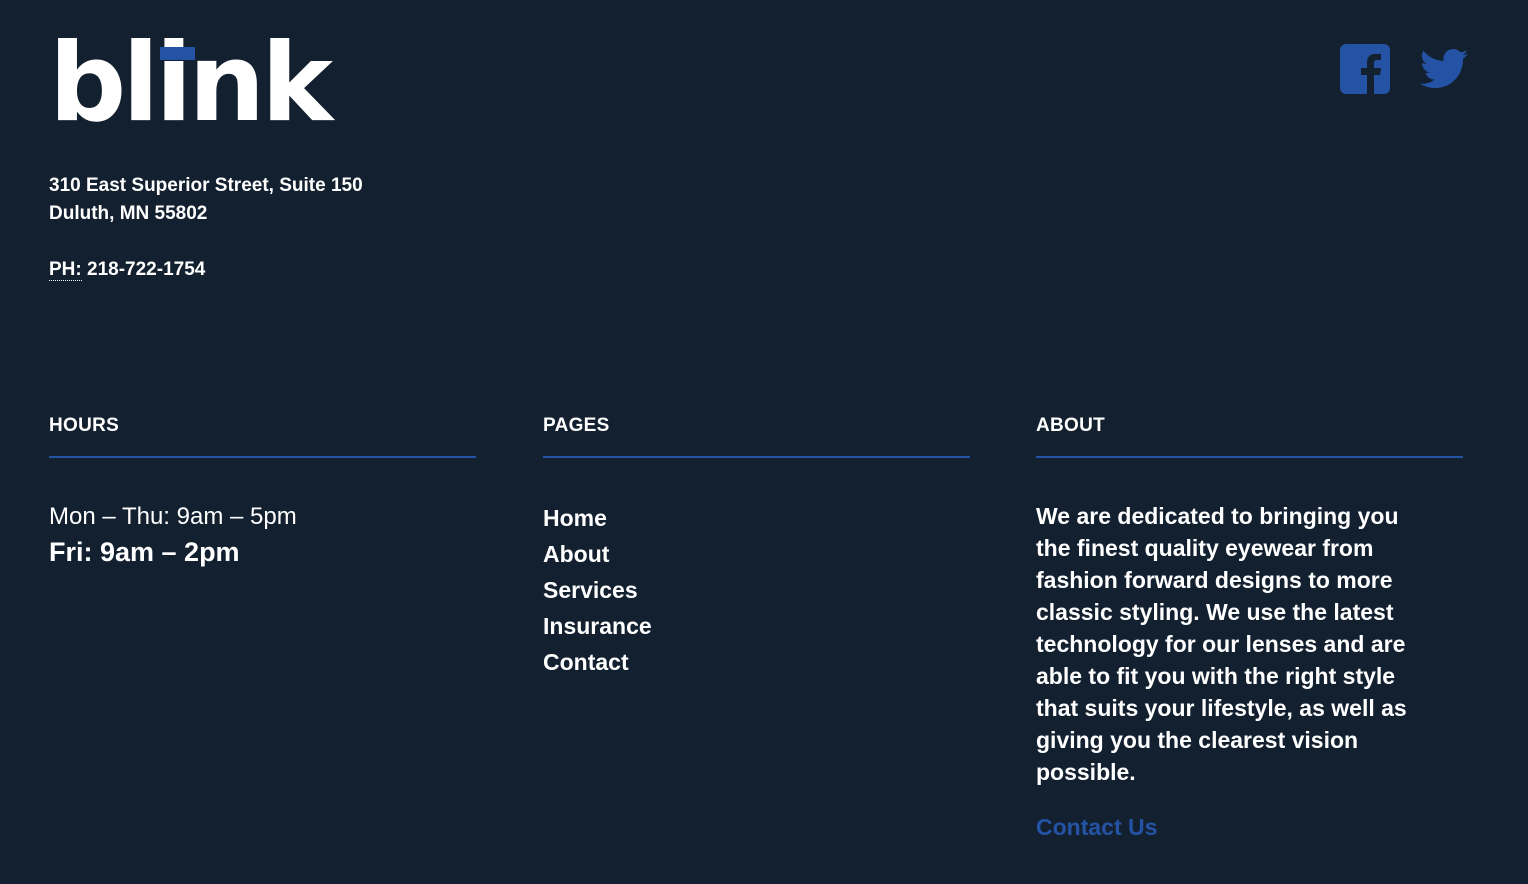 This screenshot has height=884, width=1528. I want to click on page-link-about: About, so click(576, 554).